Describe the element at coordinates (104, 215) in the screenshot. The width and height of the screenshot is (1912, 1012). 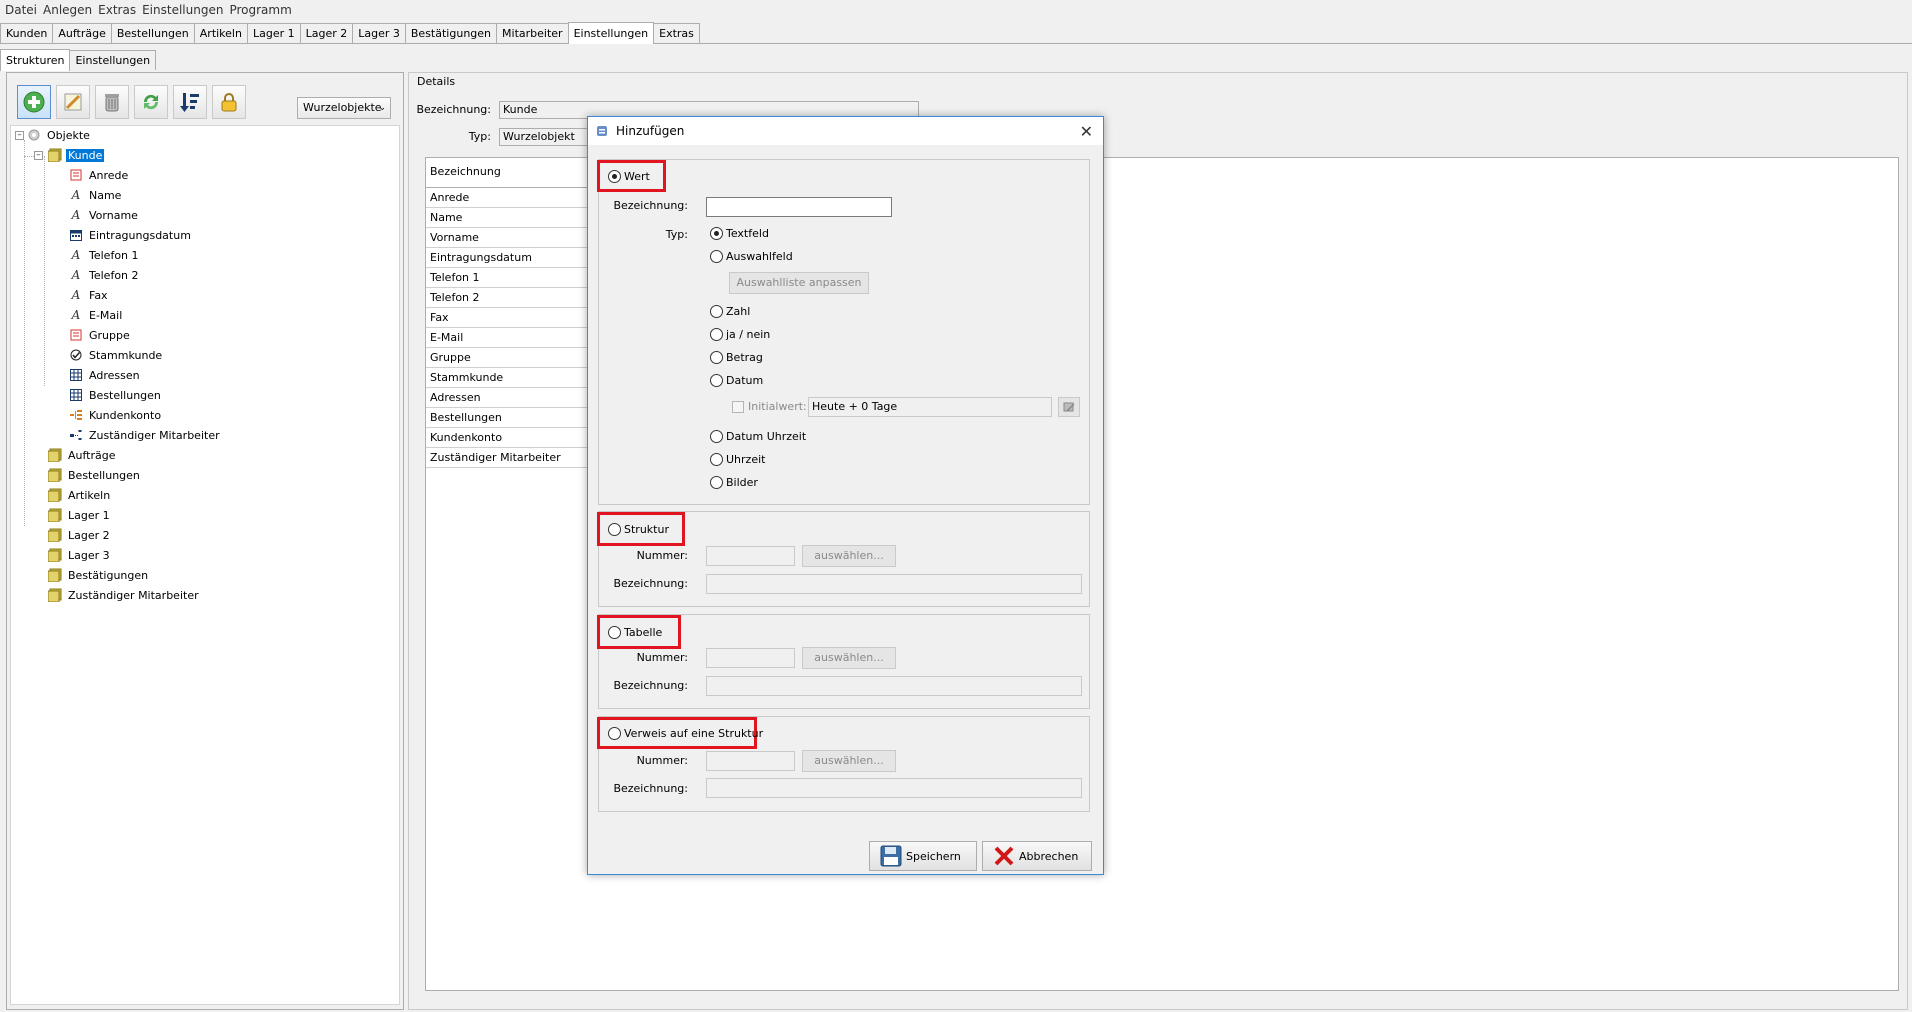
I see `tree-node-vorname: A Vorname` at that location.